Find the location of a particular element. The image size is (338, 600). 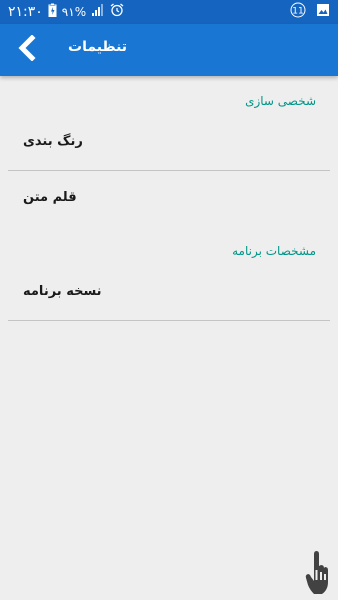

page-title: تنظیمات is located at coordinates (98, 47).